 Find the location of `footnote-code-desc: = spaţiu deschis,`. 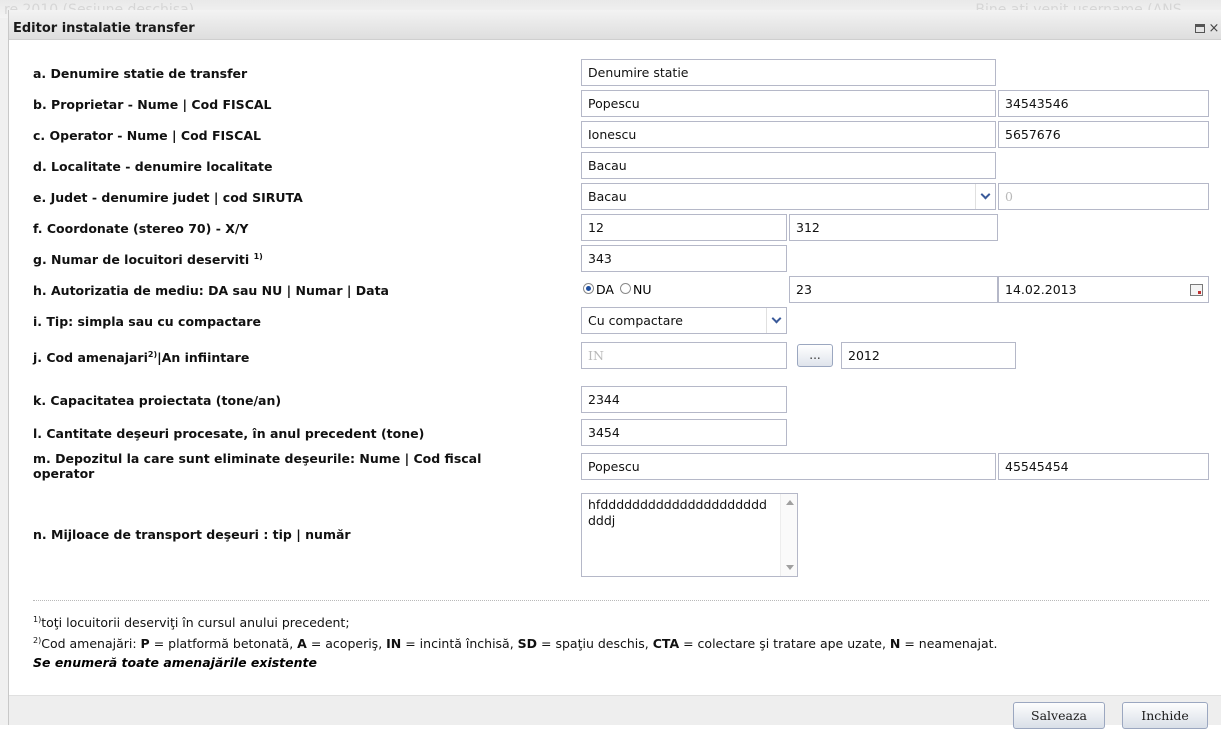

footnote-code-desc: = spaţiu deschis, is located at coordinates (595, 644).